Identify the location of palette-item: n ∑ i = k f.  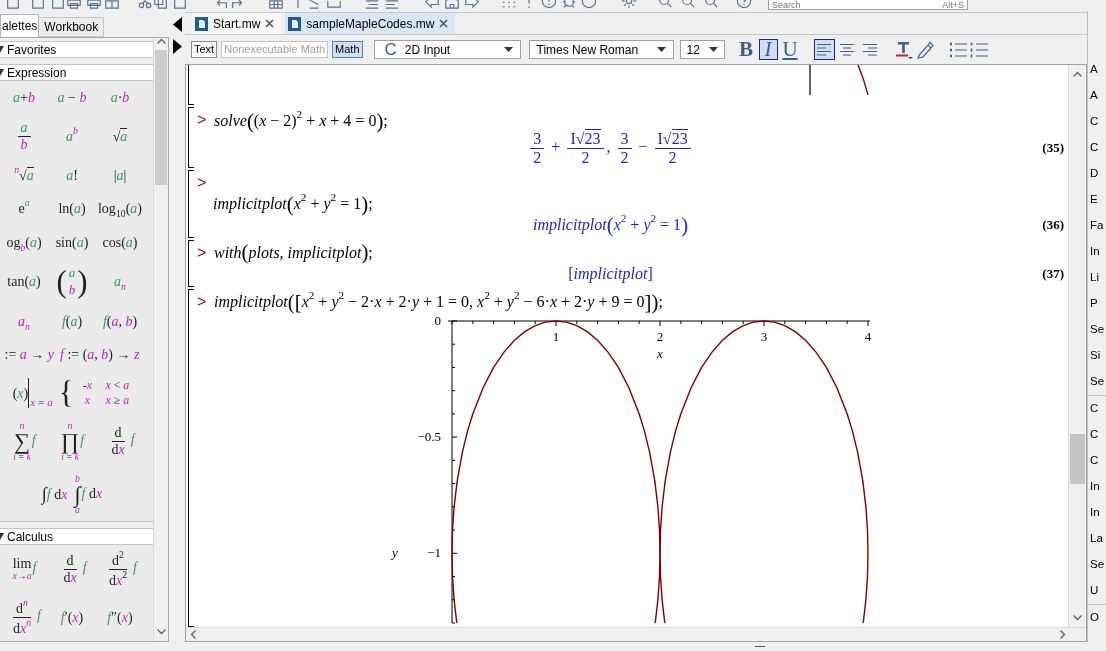
(24, 441).